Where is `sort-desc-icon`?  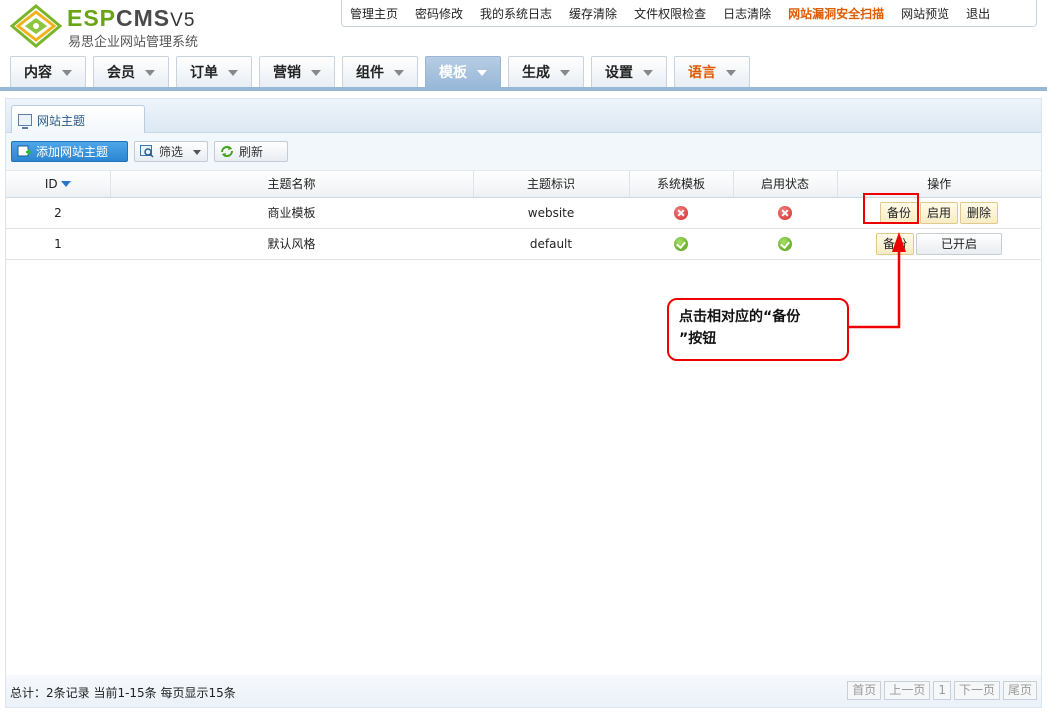 sort-desc-icon is located at coordinates (65, 183).